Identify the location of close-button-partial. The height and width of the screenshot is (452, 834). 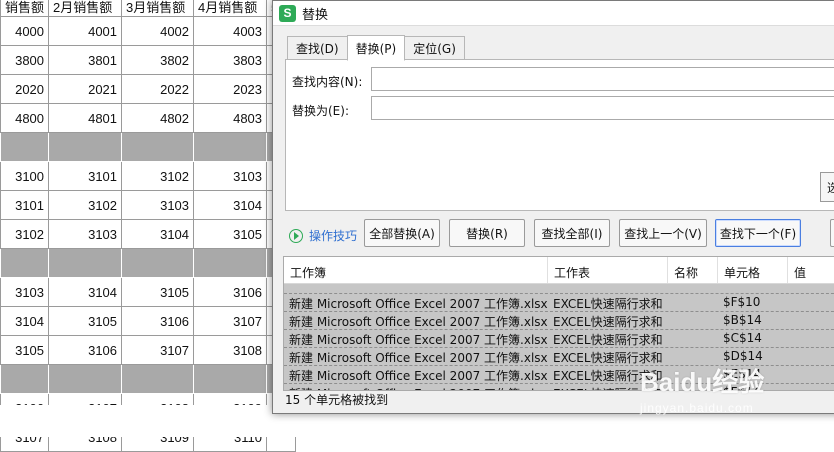
(832, 233).